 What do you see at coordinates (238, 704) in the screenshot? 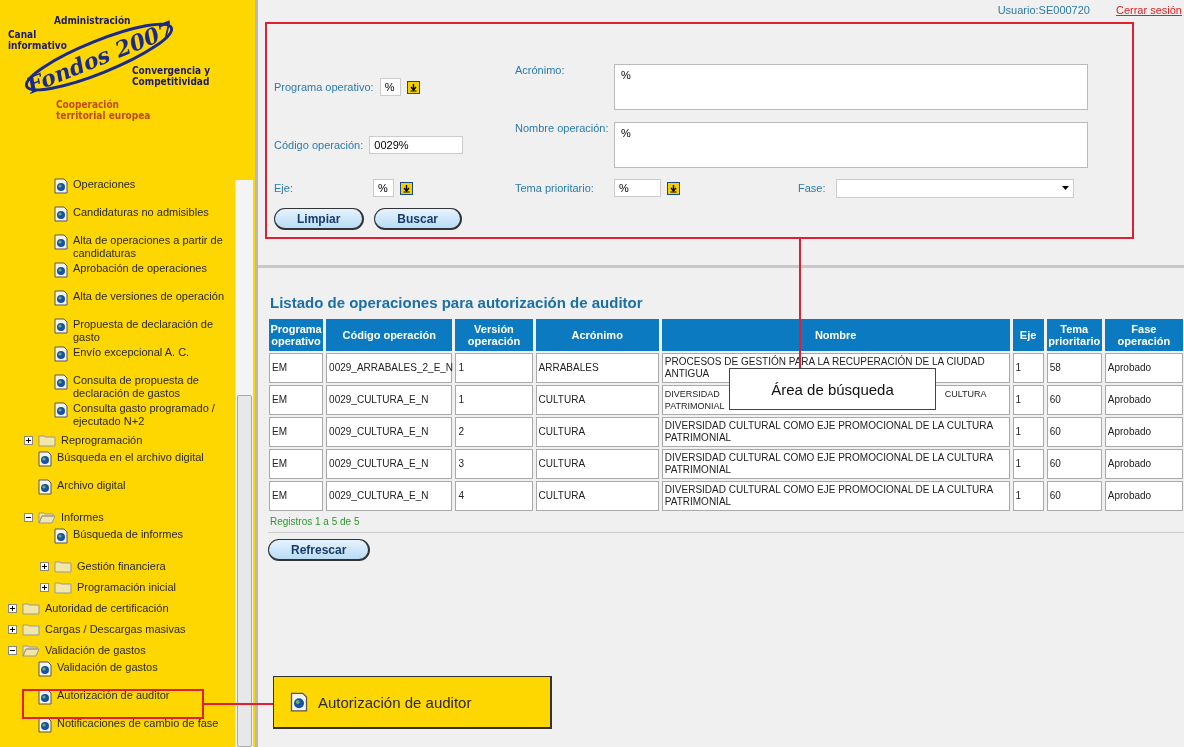
I see `leader-line` at bounding box center [238, 704].